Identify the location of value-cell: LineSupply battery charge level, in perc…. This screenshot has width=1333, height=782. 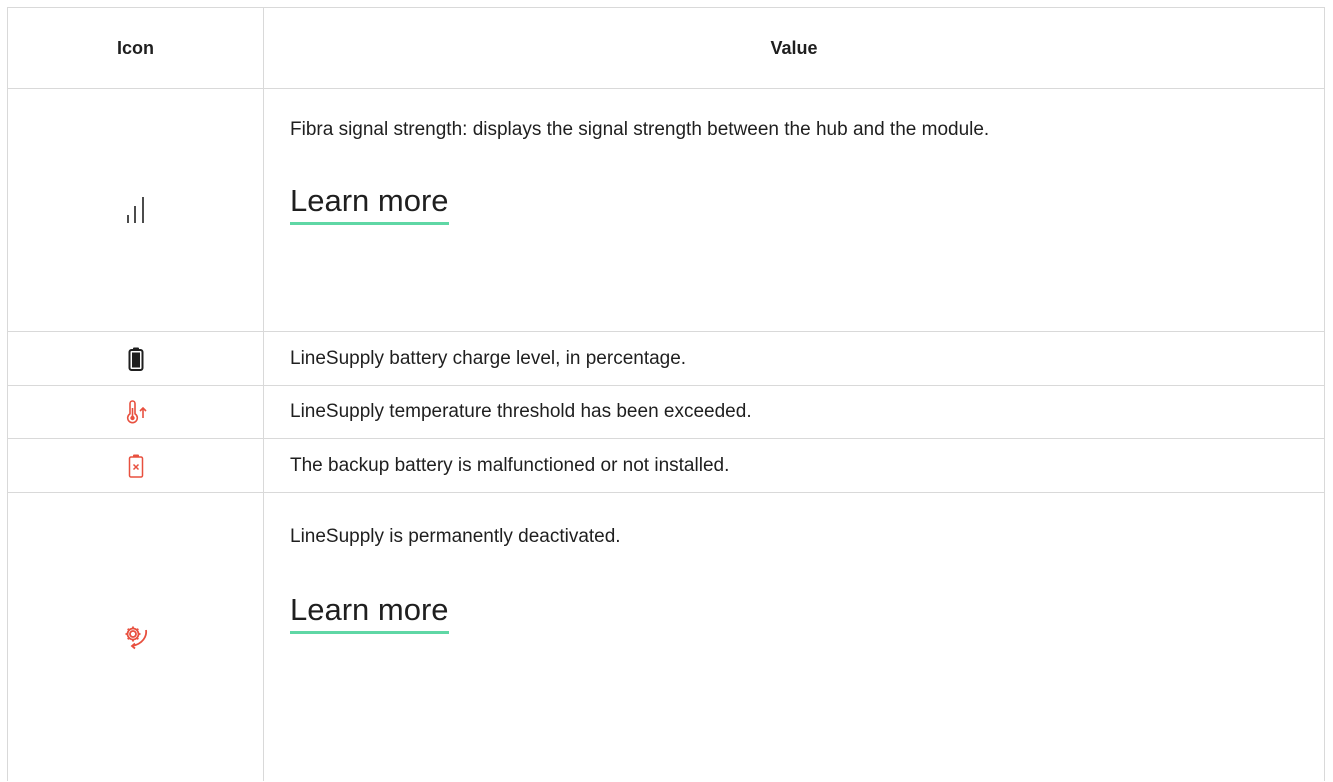
(794, 358).